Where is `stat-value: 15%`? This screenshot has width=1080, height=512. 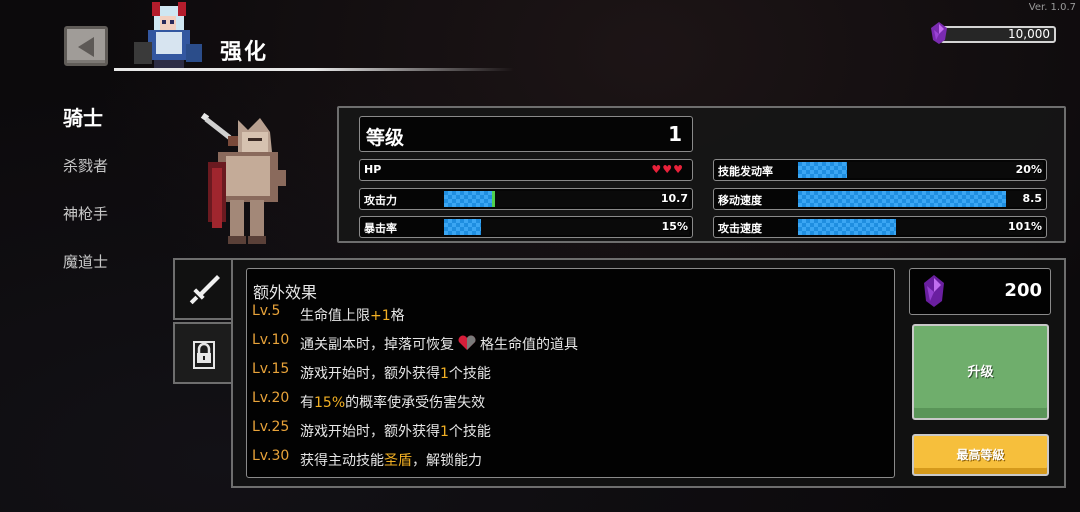 stat-value: 15% is located at coordinates (674, 226).